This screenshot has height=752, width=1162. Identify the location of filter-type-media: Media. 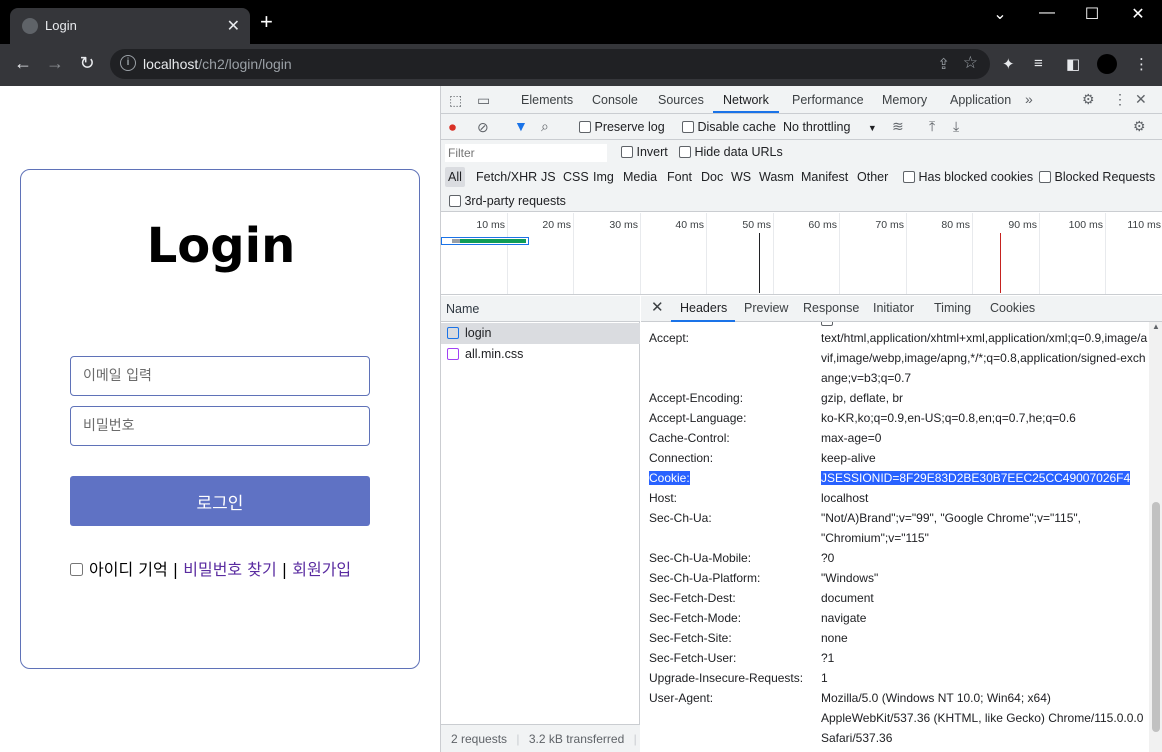
(640, 177).